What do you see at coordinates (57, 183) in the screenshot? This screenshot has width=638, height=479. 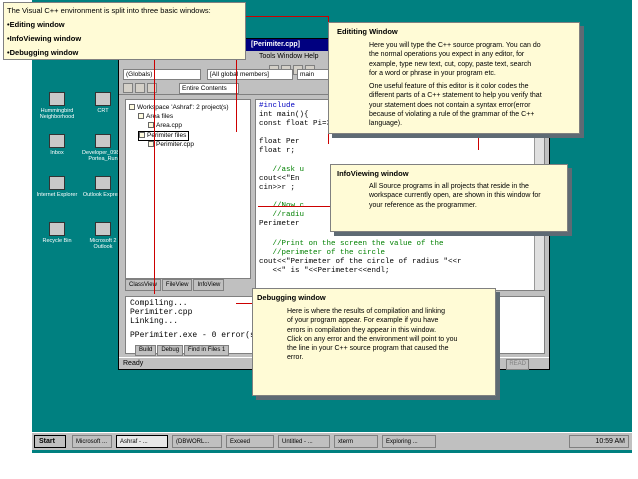 I see `globe-icon` at bounding box center [57, 183].